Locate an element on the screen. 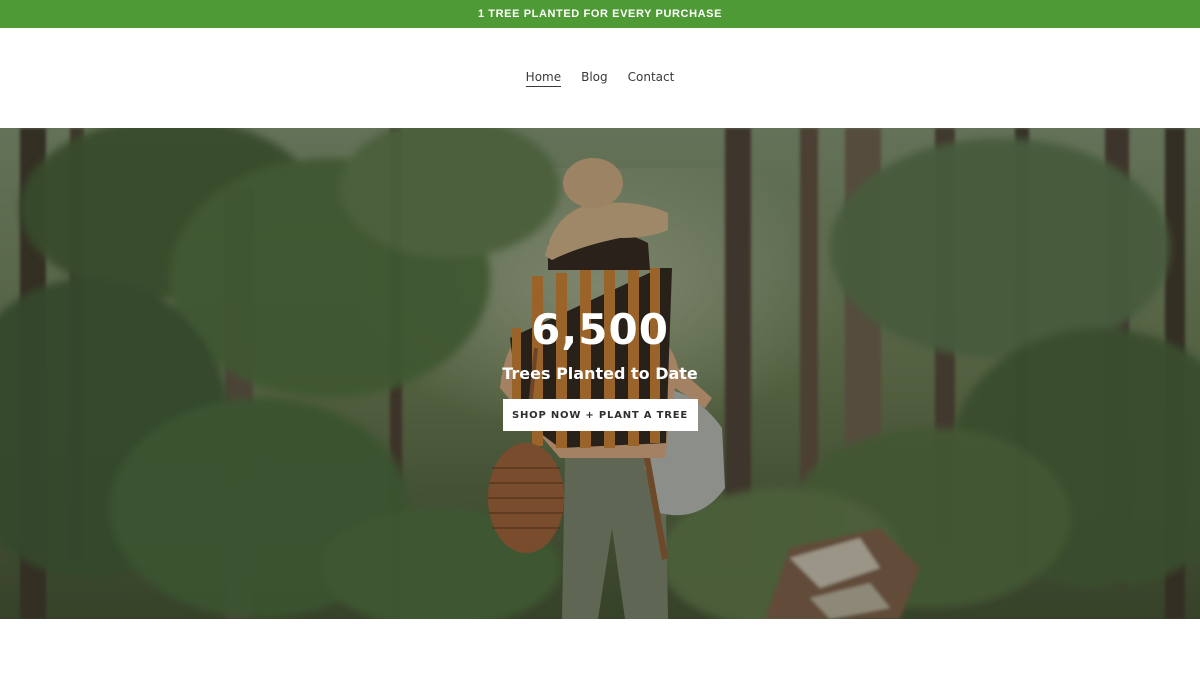 Image resolution: width=1200 pixels, height=675 pixels. nav-link-contact: Contact is located at coordinates (651, 78).